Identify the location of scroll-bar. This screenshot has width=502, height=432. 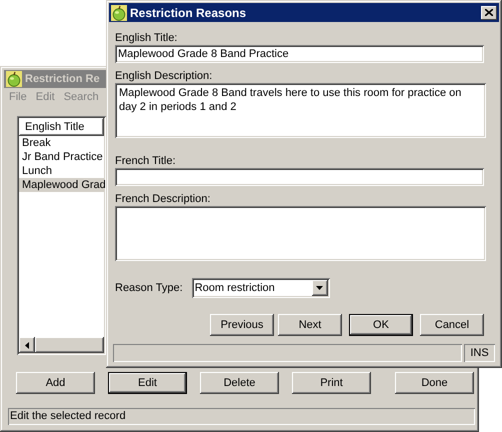
(61, 345).